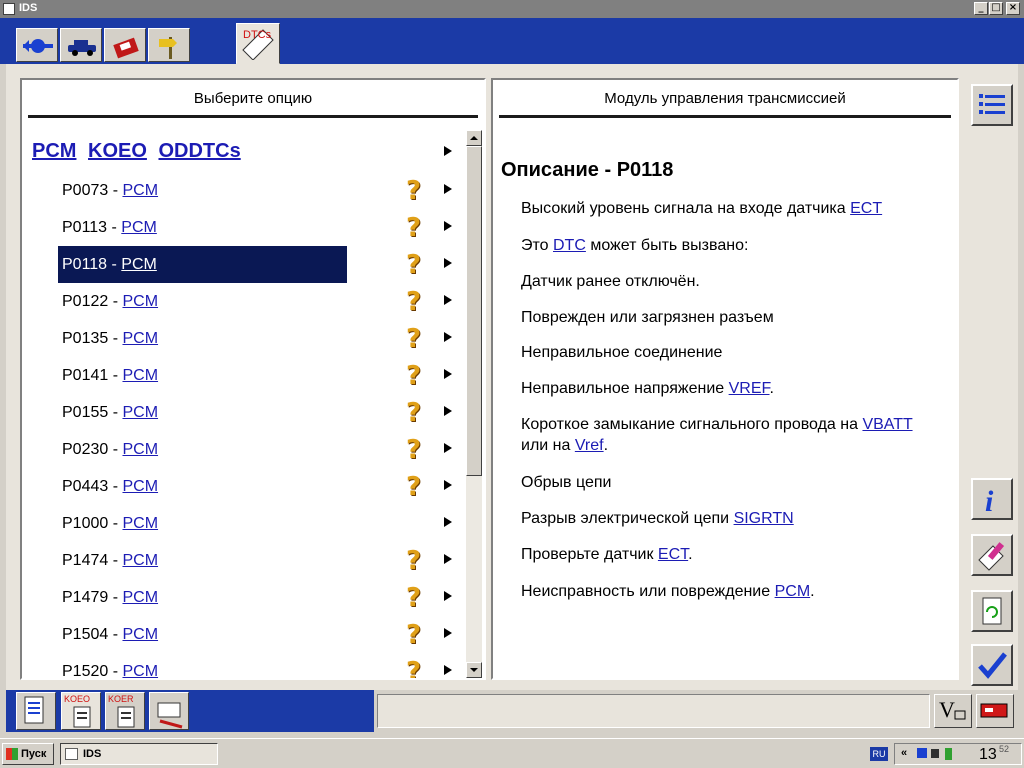  Describe the element at coordinates (202, 634) in the screenshot. I see `dtc-row-label: P1504 - PCM` at that location.